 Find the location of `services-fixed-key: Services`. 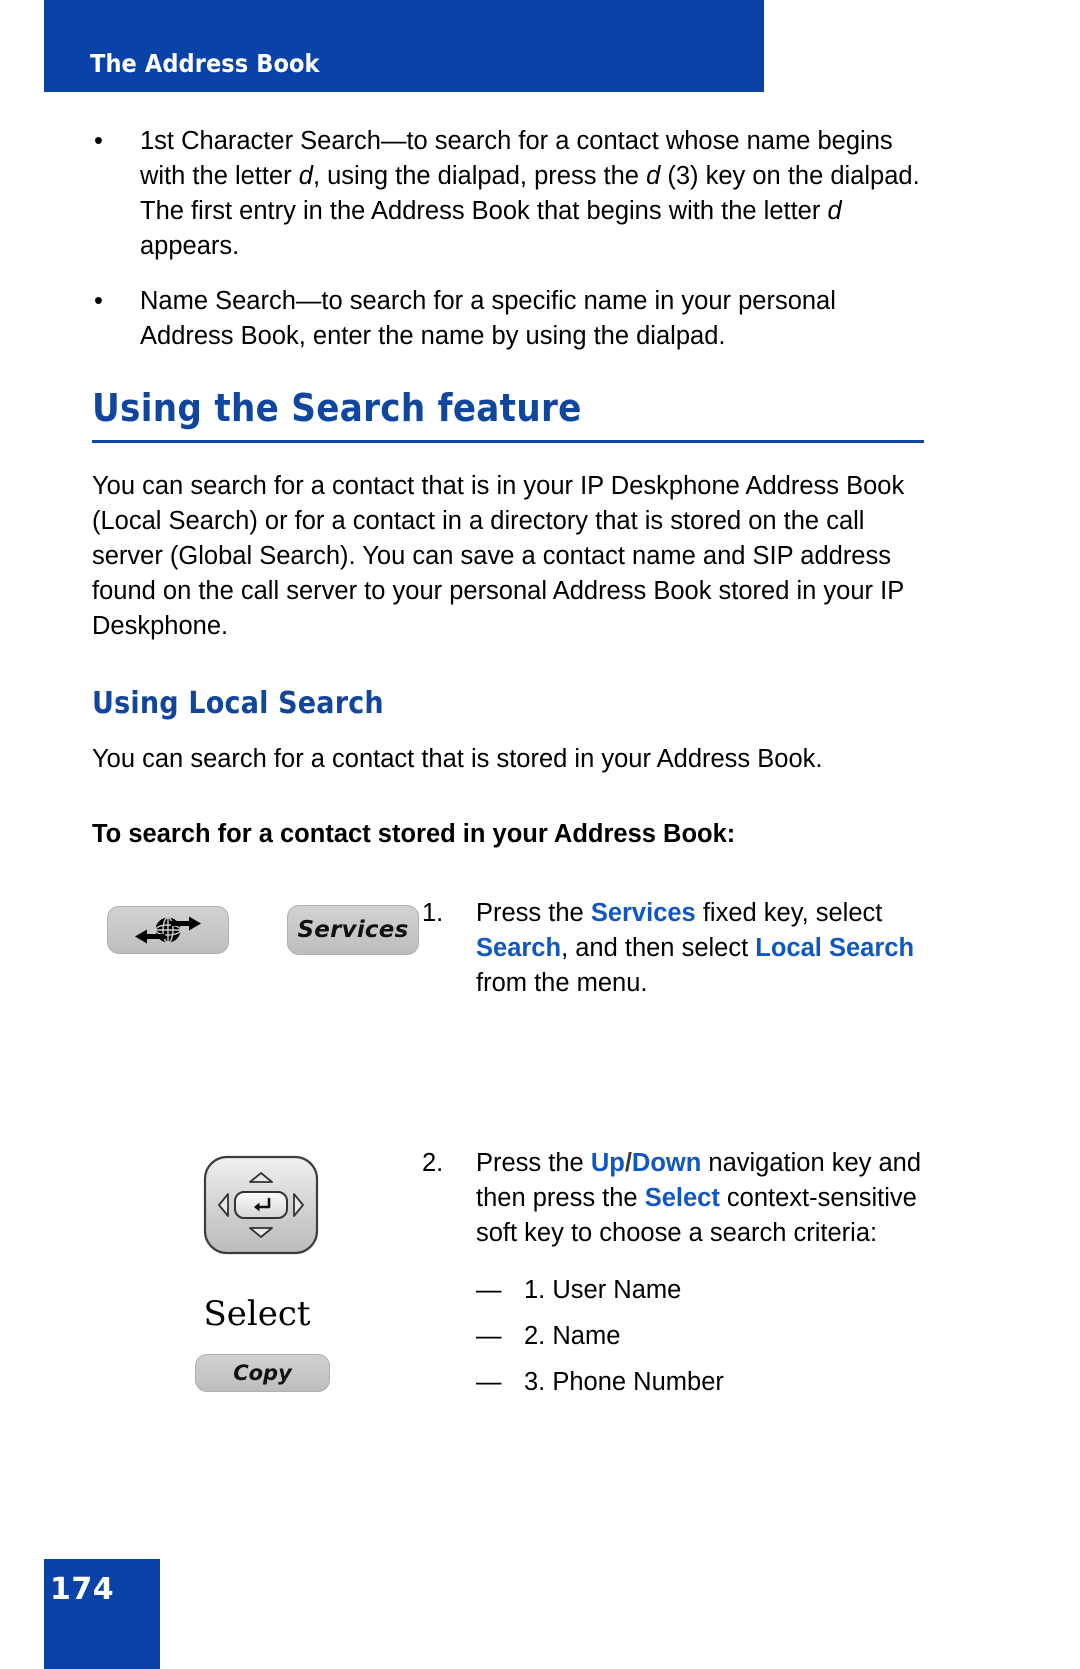

services-fixed-key: Services is located at coordinates (353, 930).